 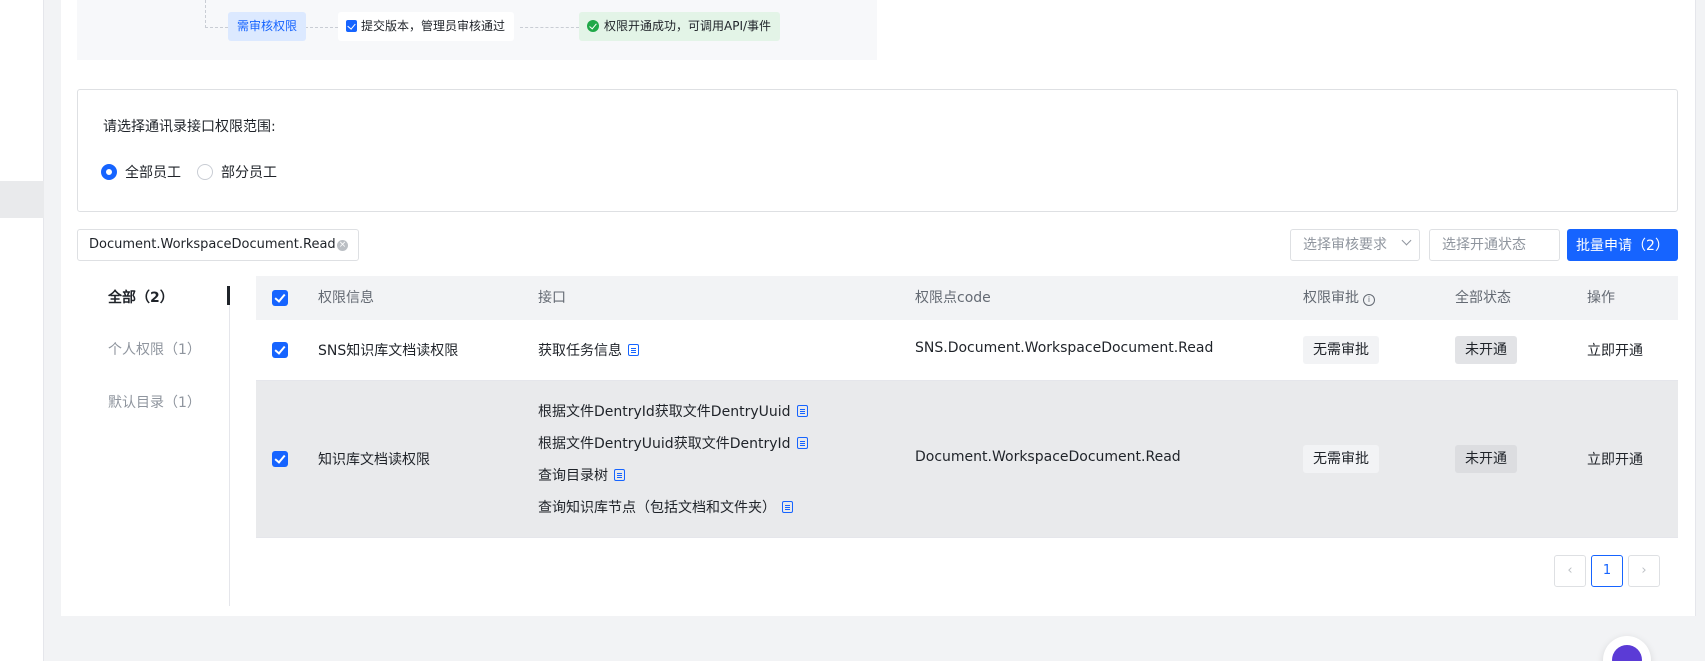 What do you see at coordinates (1406, 240) in the screenshot?
I see `chevron-down-icon` at bounding box center [1406, 240].